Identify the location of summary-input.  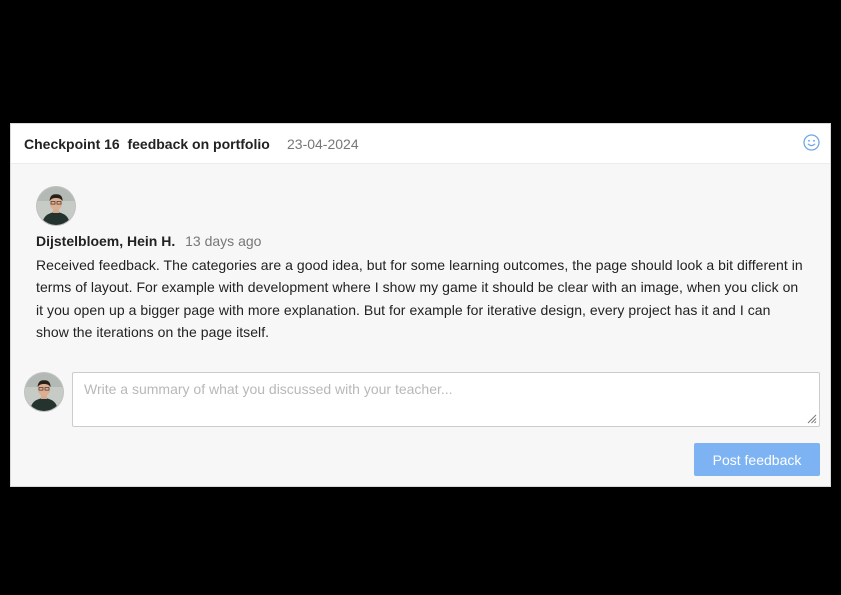
(446, 399).